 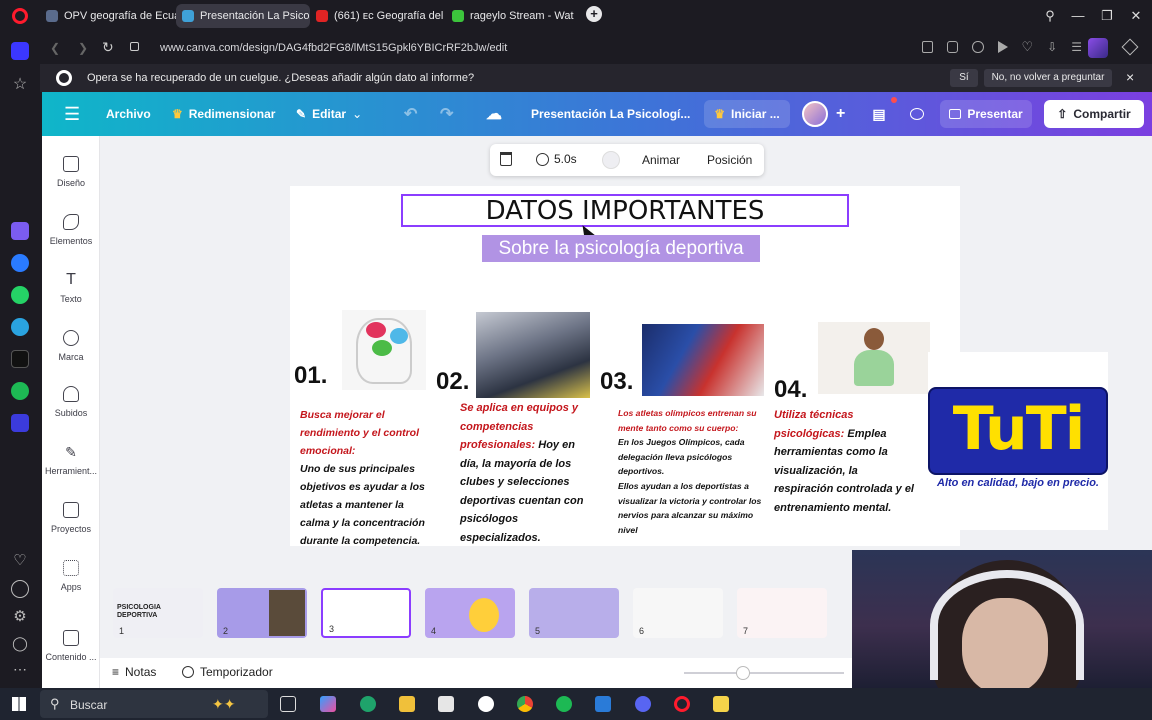 I want to click on screenshot-icon, so click(x=928, y=47).